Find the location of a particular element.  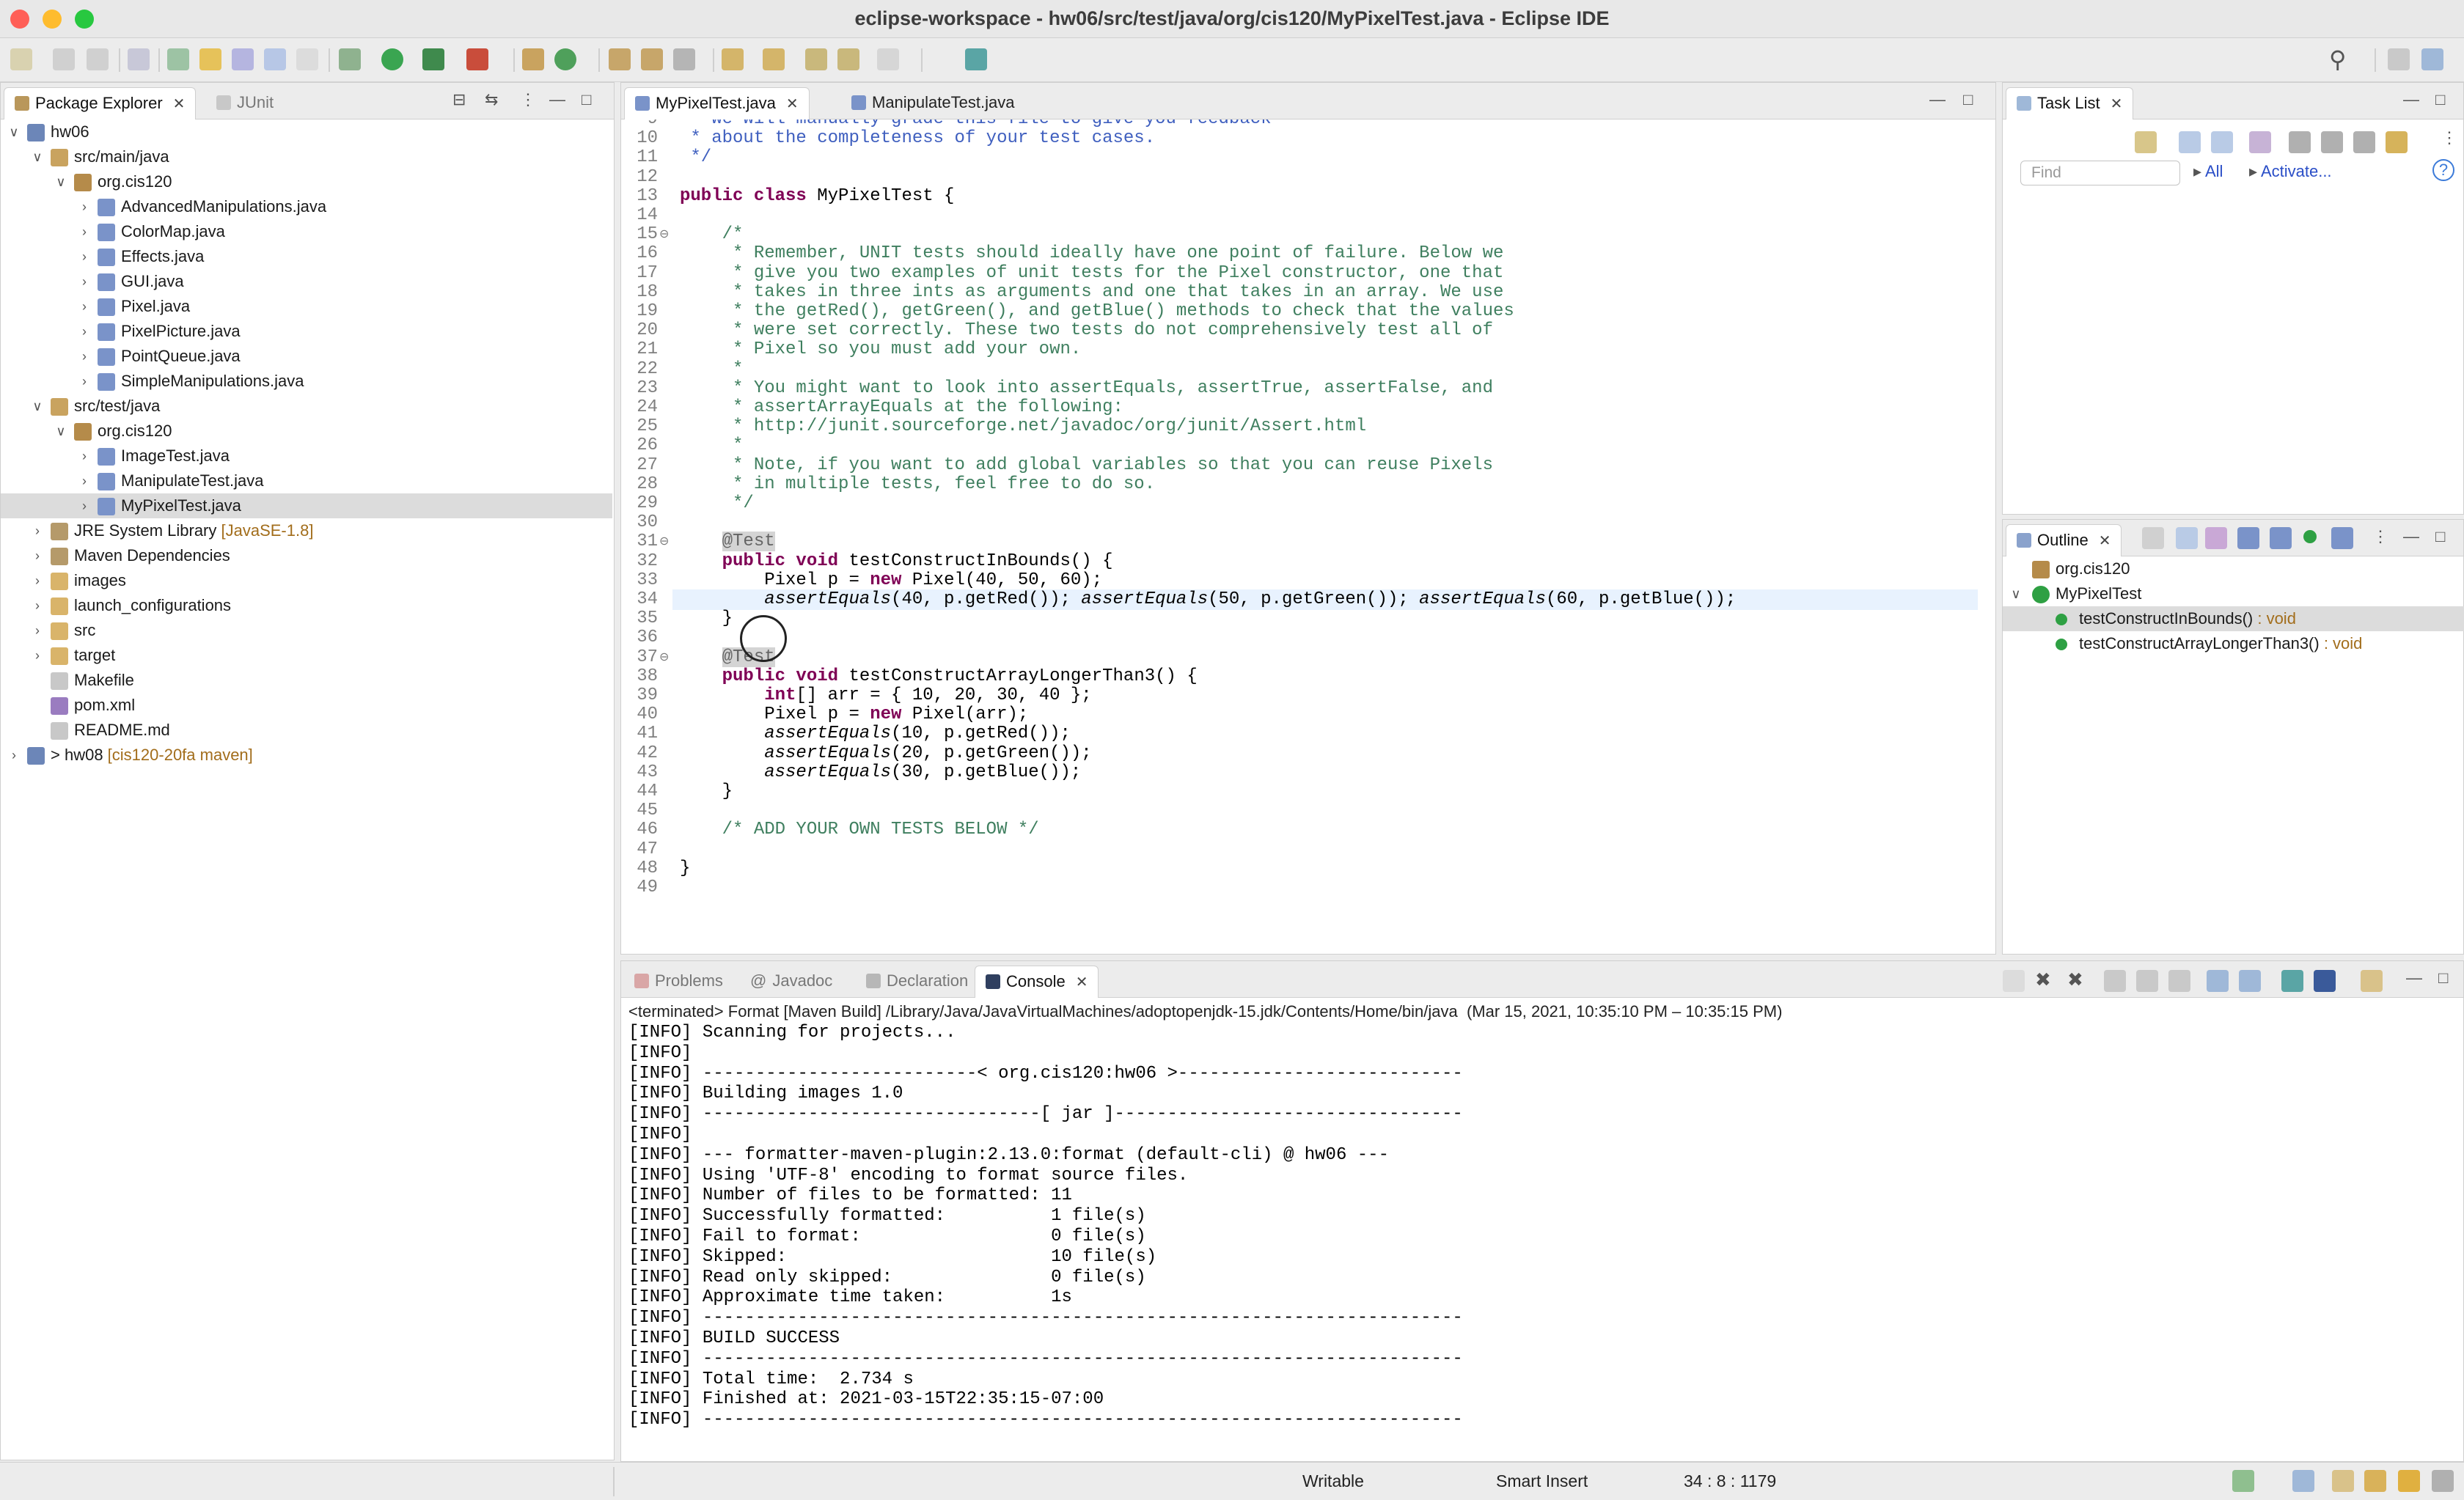

tab-problems: Problems is located at coordinates (678, 982).